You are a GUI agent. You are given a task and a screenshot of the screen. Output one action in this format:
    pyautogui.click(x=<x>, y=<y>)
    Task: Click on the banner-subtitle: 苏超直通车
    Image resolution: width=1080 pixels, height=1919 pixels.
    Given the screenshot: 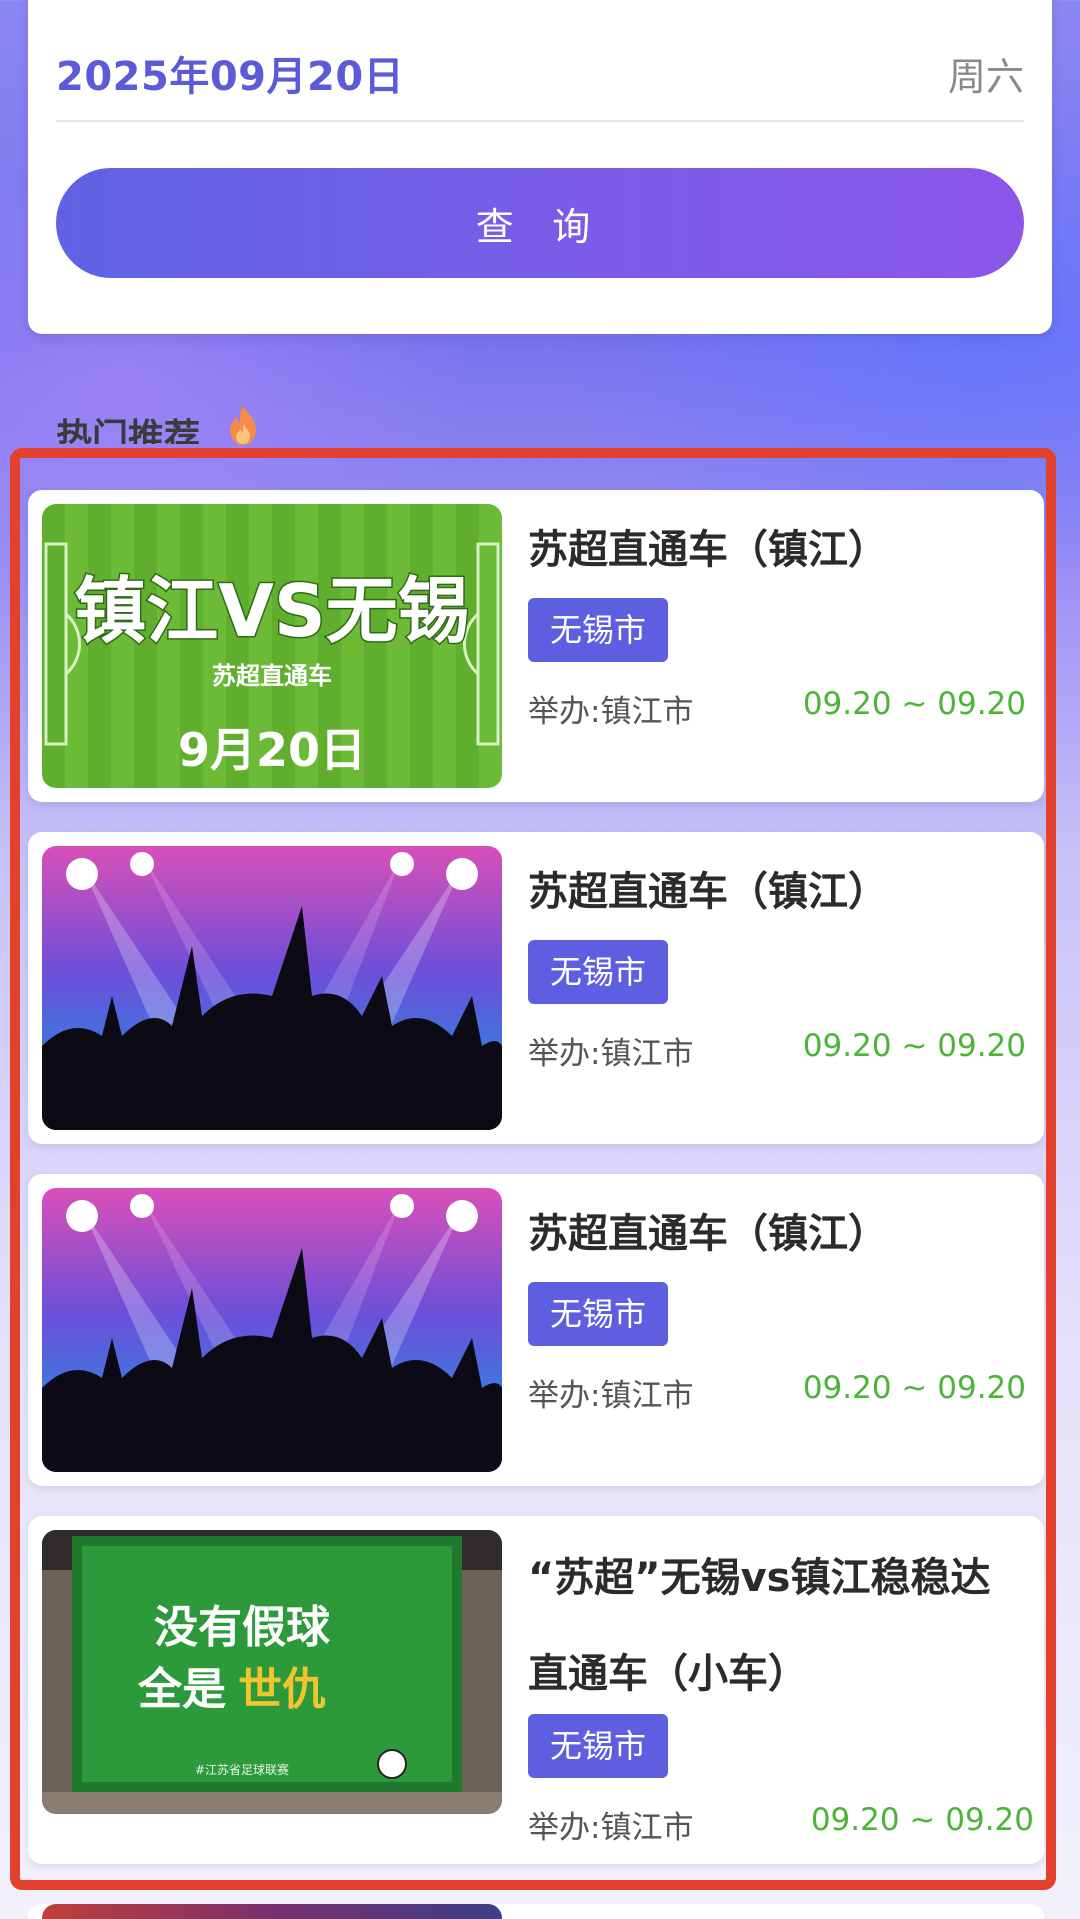 What is the action you would take?
    pyautogui.click(x=272, y=676)
    